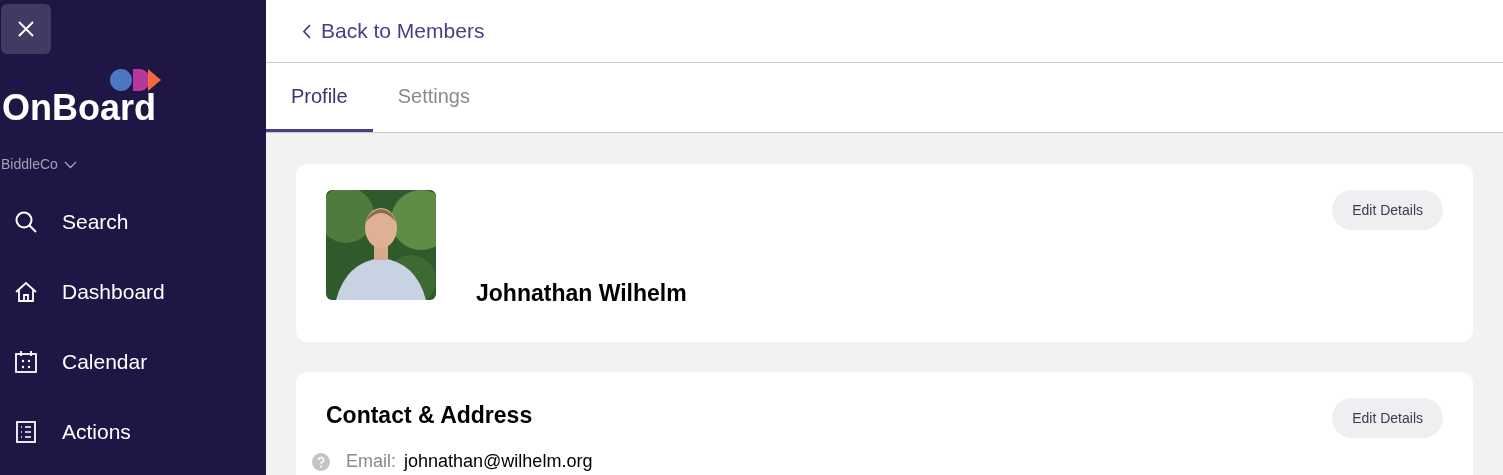 Image resolution: width=1503 pixels, height=475 pixels. What do you see at coordinates (70, 164) in the screenshot?
I see `chevron-down-icon` at bounding box center [70, 164].